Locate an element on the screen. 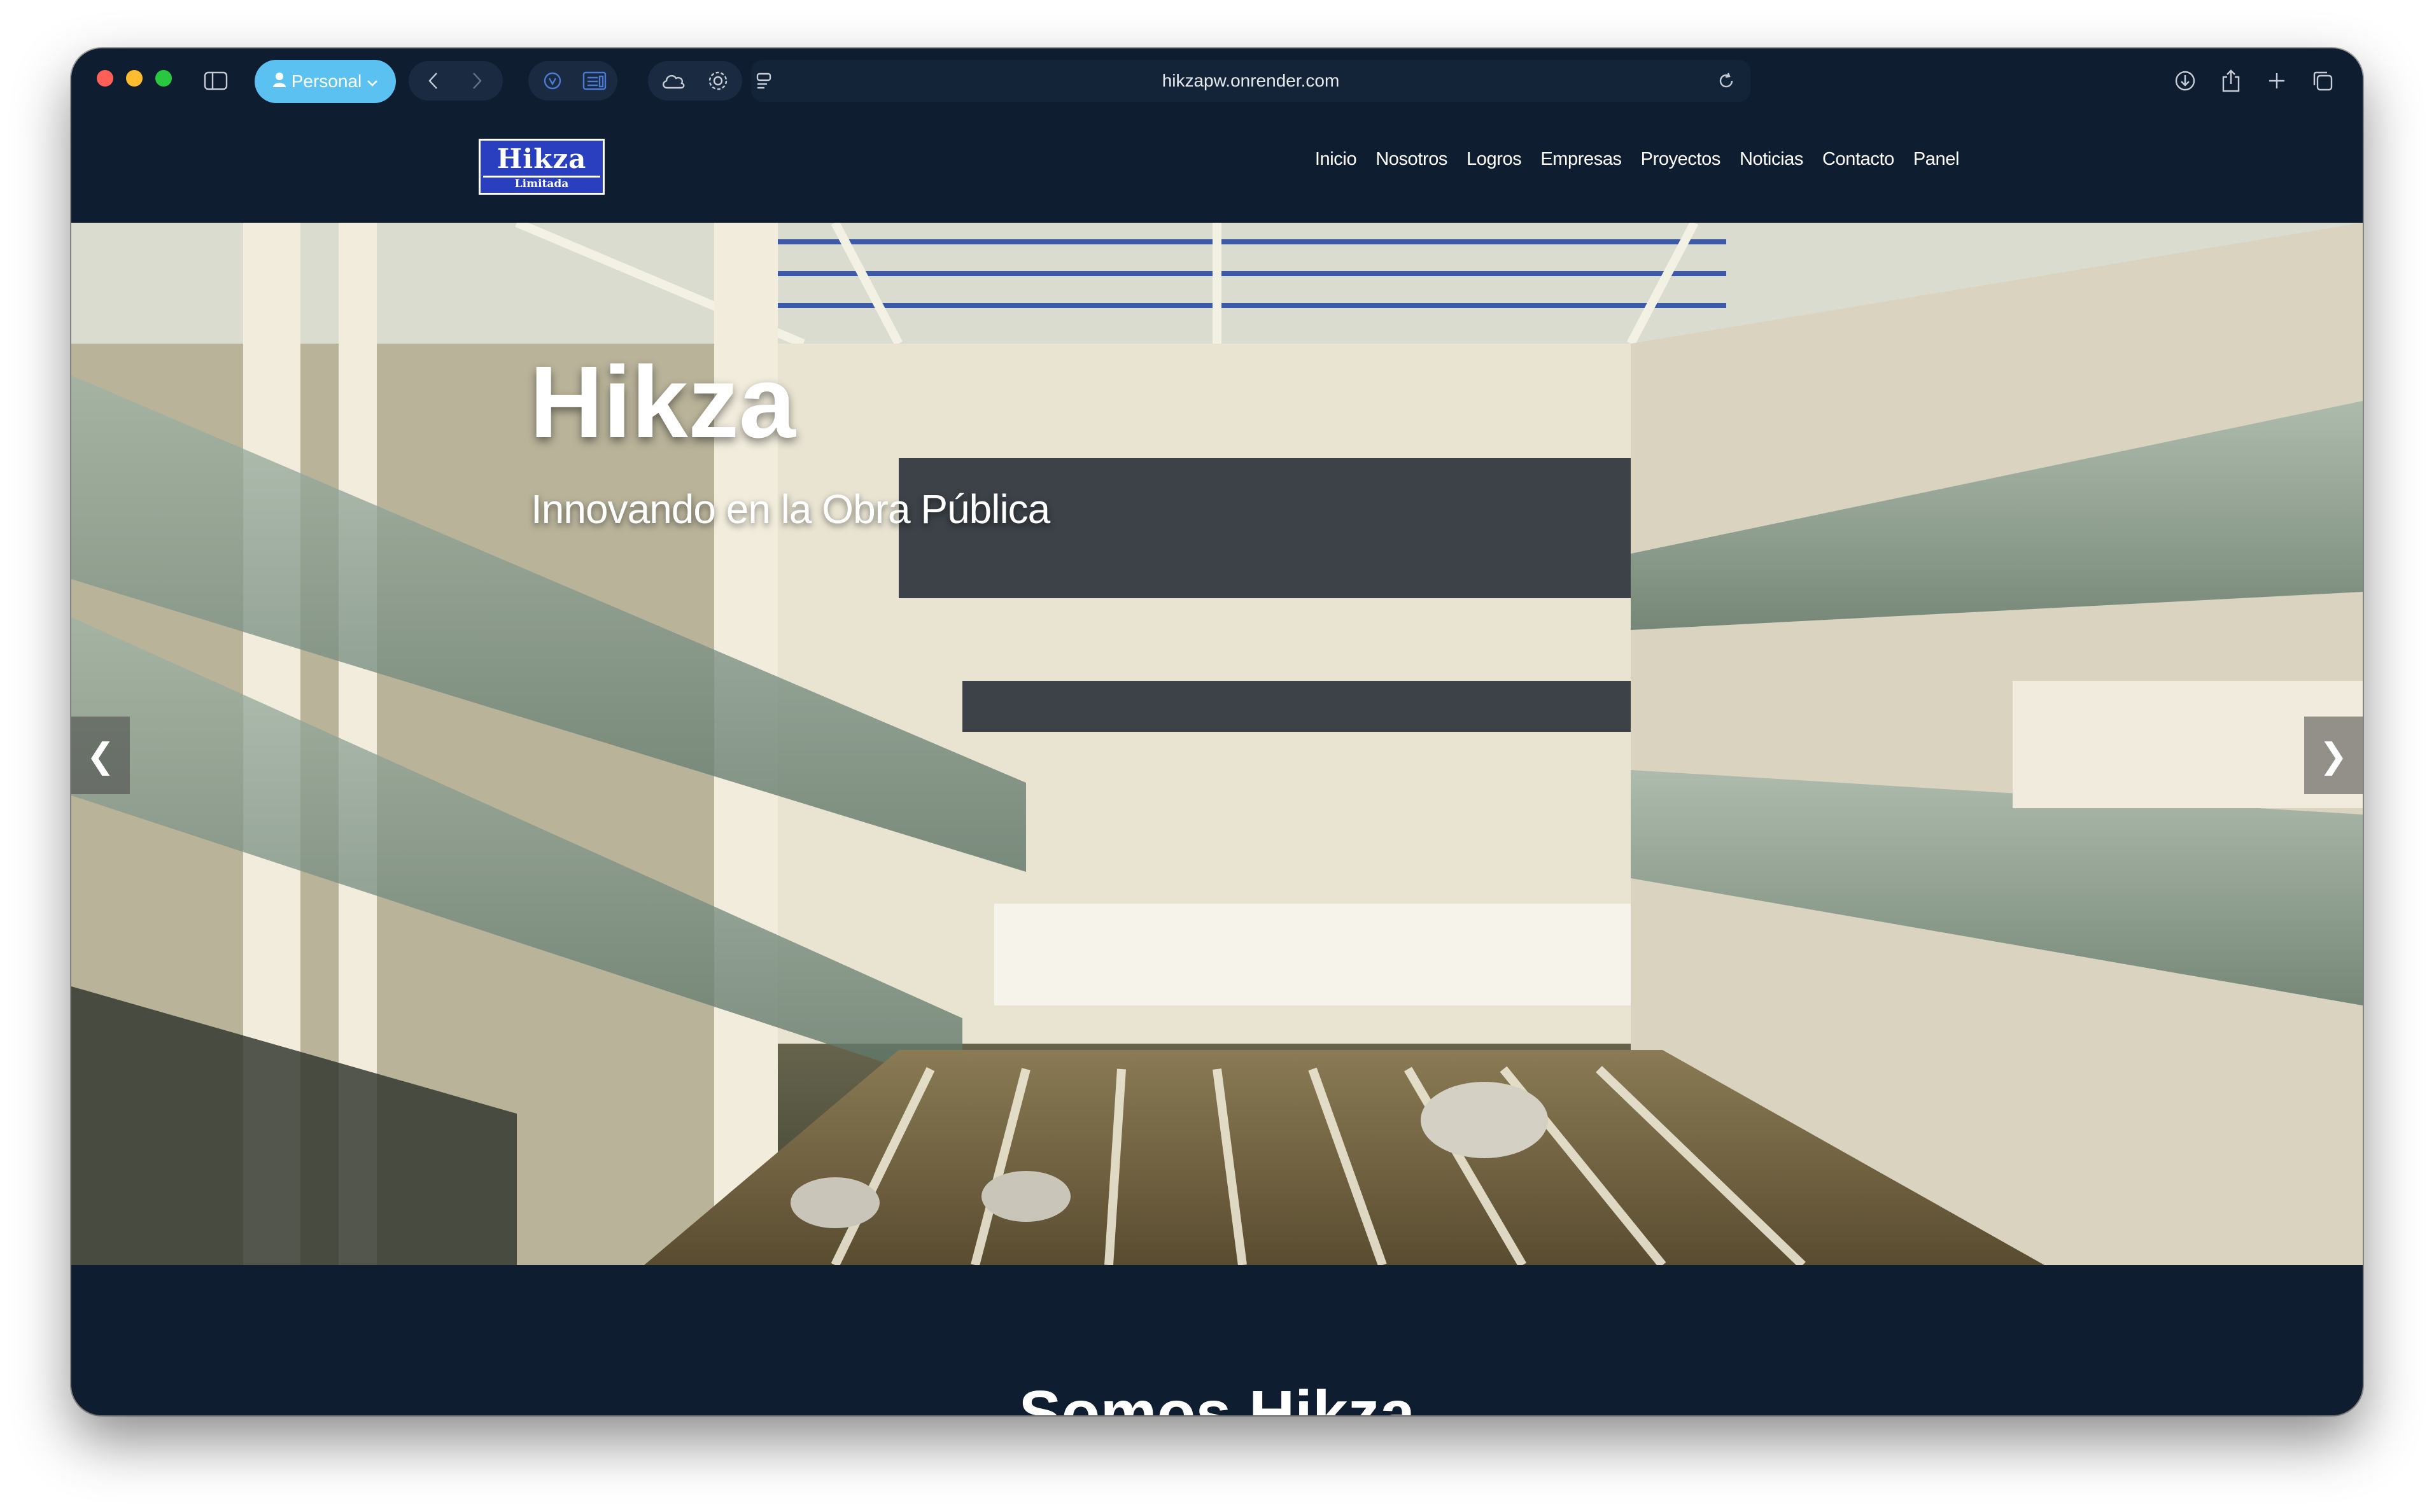 The width and height of the screenshot is (2434, 1512). reload-icon is located at coordinates (1726, 80).